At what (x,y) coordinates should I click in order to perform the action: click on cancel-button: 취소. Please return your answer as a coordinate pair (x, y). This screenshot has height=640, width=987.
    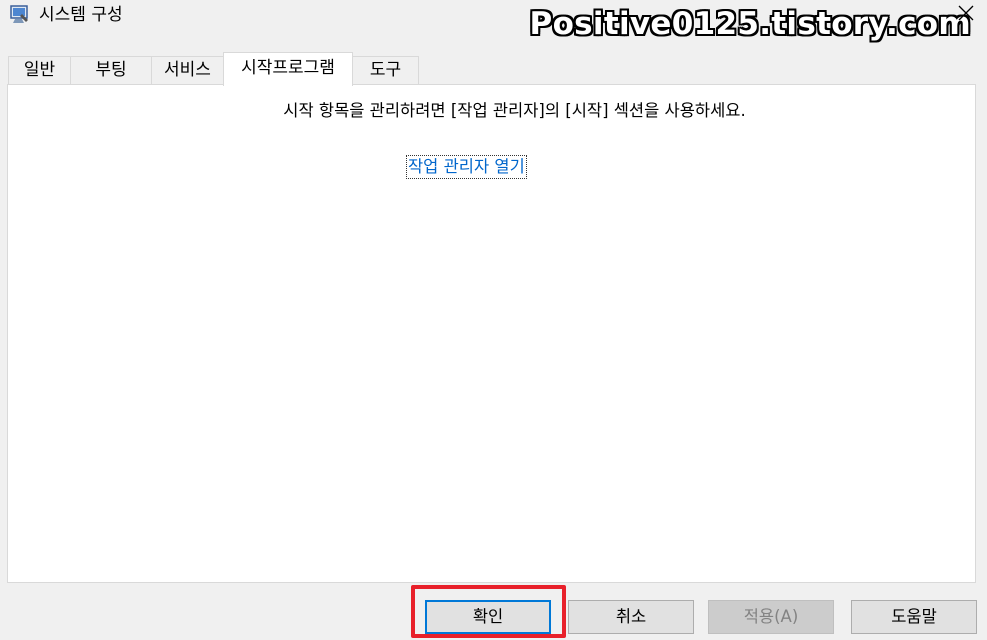
    Looking at the image, I should click on (631, 617).